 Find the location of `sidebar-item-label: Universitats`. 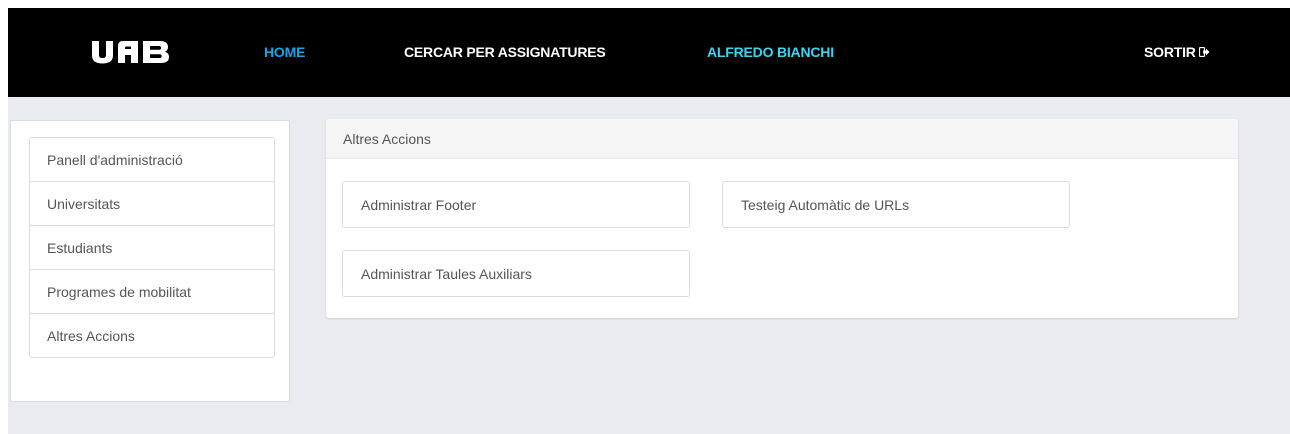

sidebar-item-label: Universitats is located at coordinates (84, 203).